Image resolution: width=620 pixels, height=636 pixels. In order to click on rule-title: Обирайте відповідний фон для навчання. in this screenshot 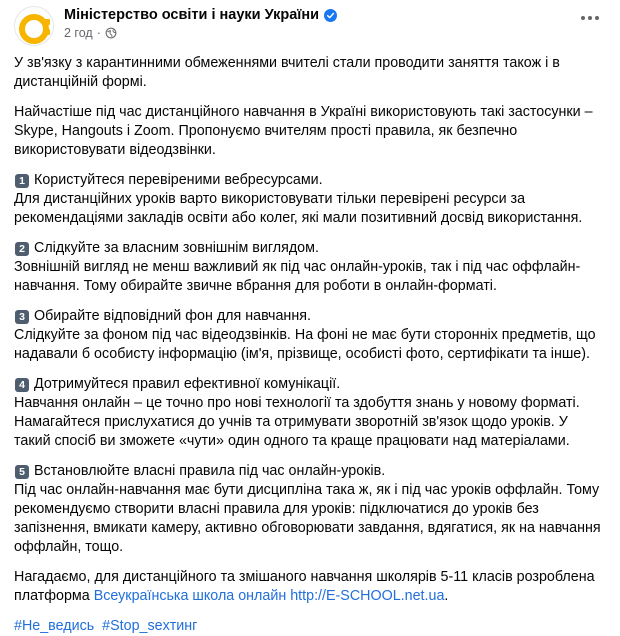, I will do `click(172, 316)`.